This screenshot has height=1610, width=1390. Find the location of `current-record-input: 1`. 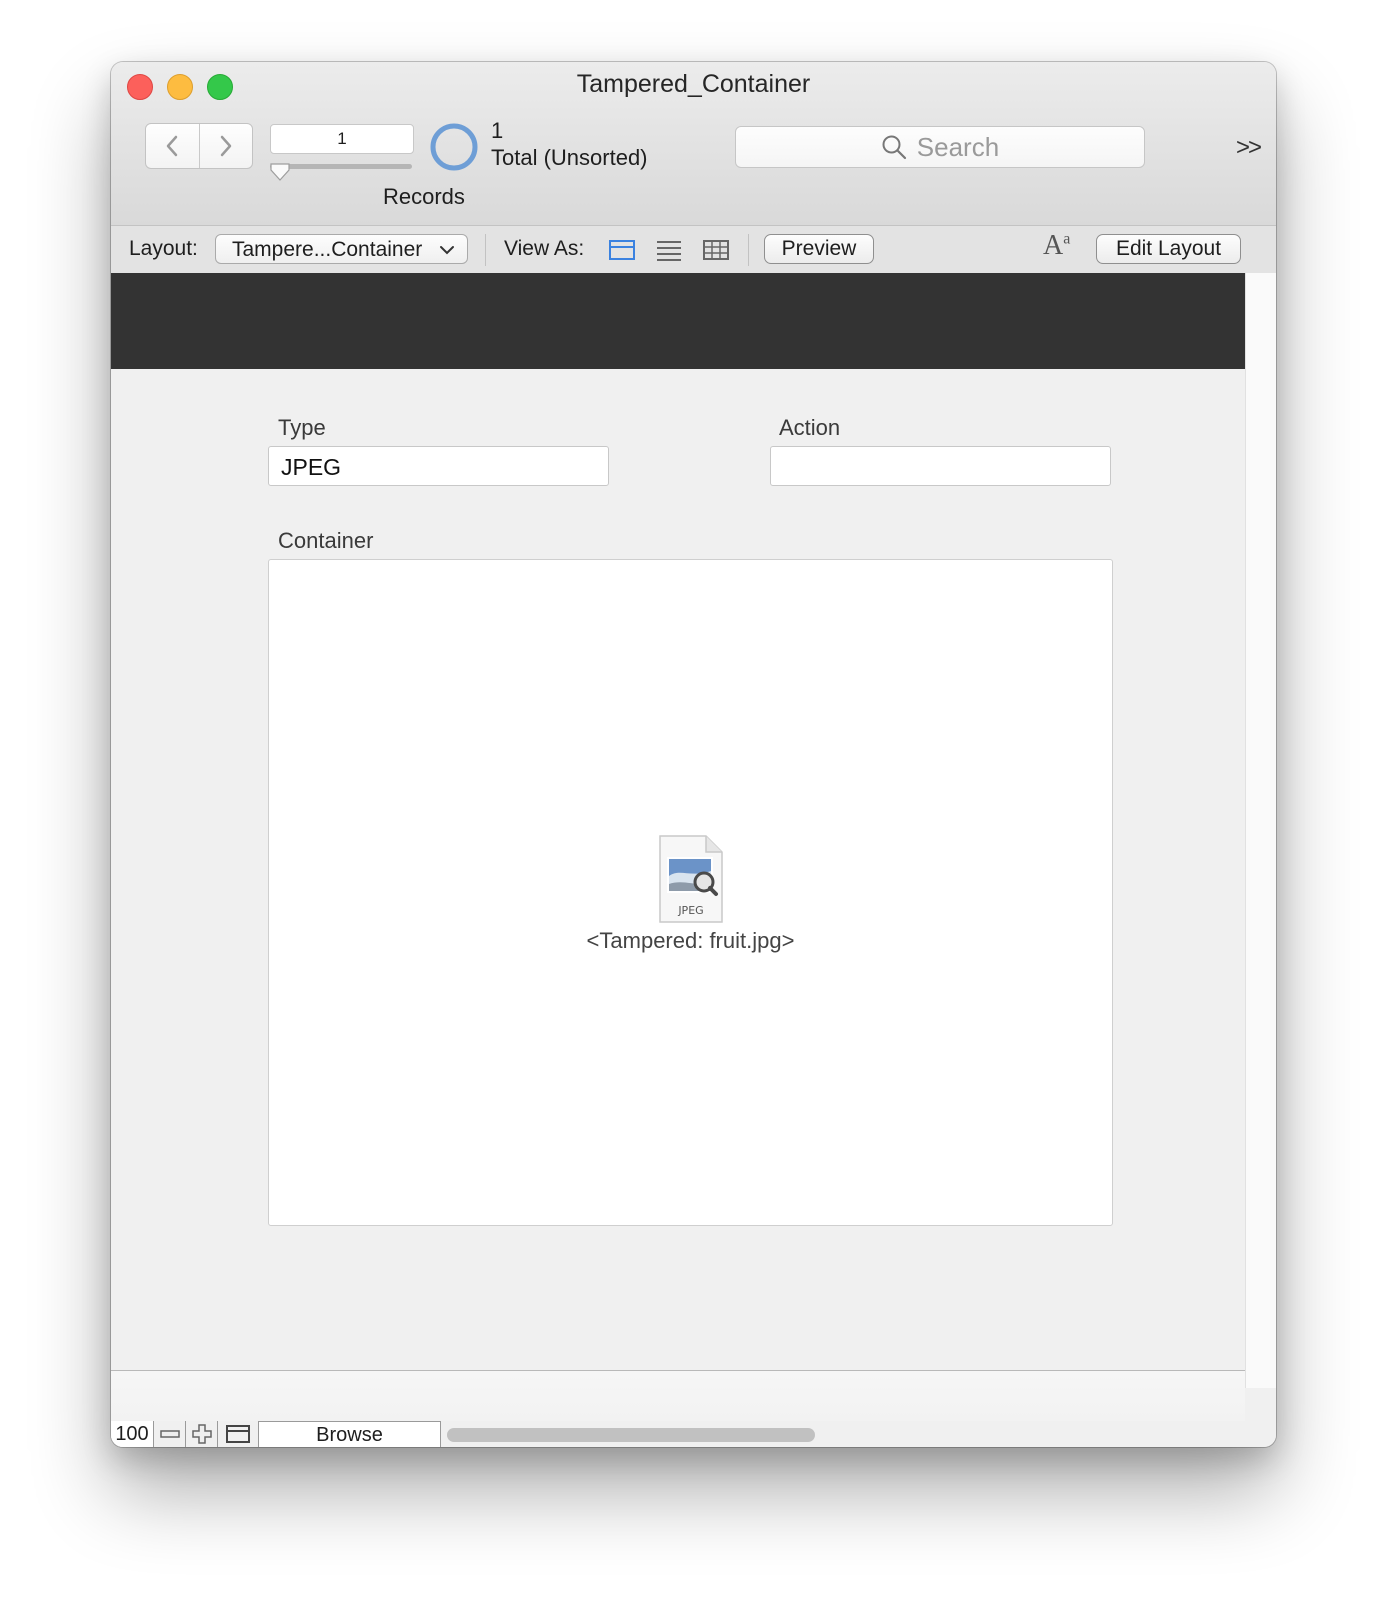

current-record-input: 1 is located at coordinates (342, 139).